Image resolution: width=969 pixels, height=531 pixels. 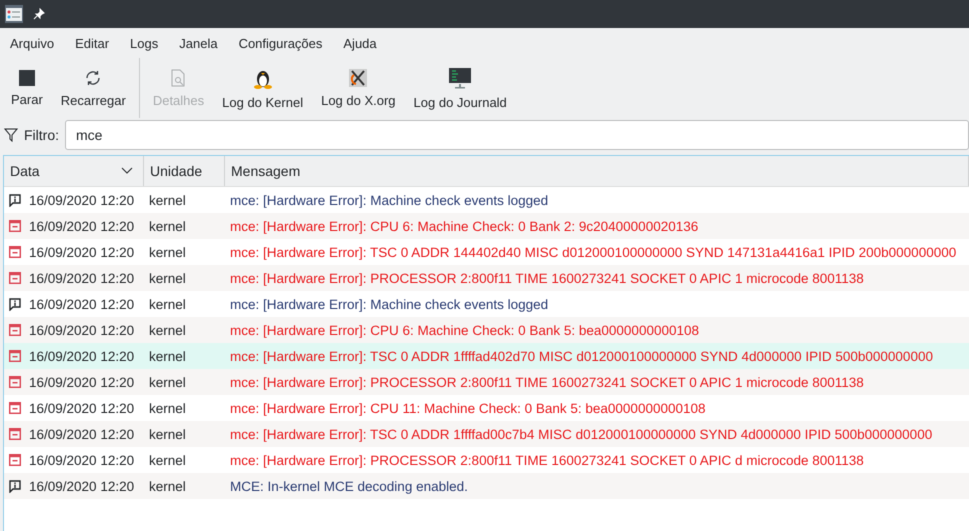 I want to click on menu-item: Janela, so click(x=198, y=43).